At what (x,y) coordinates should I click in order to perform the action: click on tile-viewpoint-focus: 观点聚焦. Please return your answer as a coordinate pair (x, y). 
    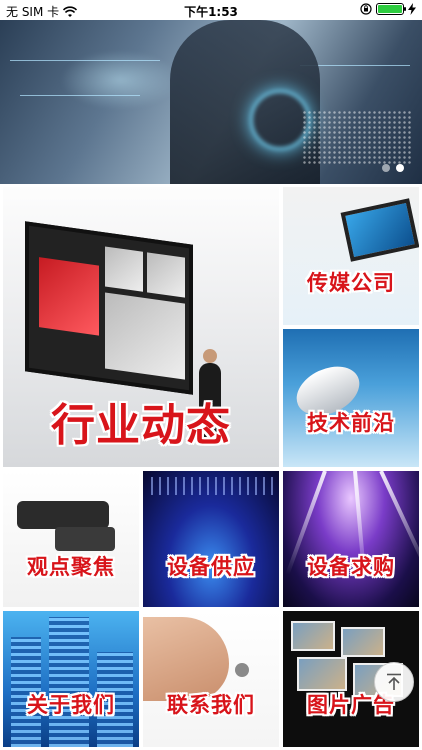
    Looking at the image, I should click on (71, 539).